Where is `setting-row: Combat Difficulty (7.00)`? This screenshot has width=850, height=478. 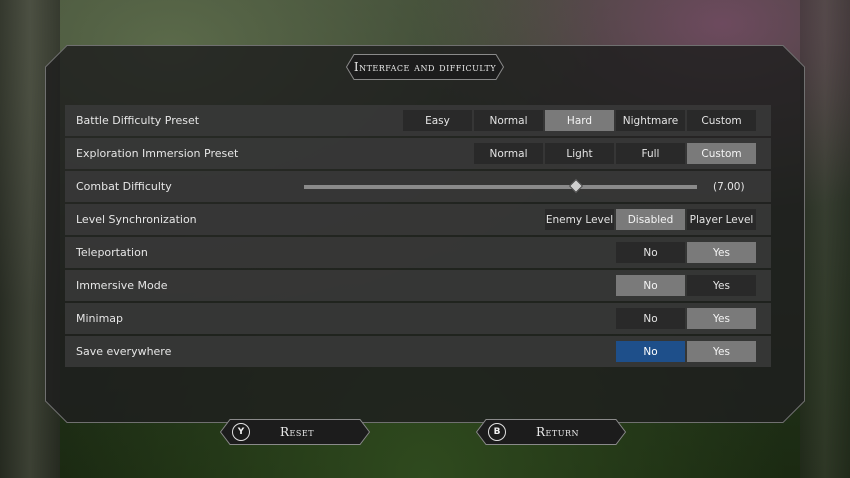
setting-row: Combat Difficulty (7.00) is located at coordinates (418, 186).